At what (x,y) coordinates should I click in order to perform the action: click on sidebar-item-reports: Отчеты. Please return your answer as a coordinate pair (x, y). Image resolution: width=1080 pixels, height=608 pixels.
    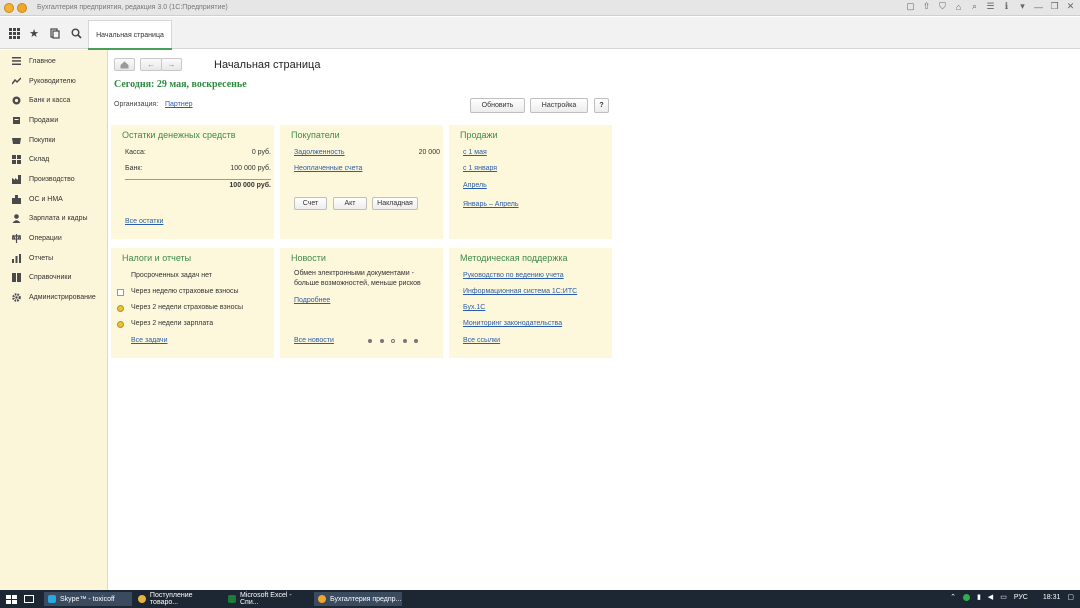
    Looking at the image, I should click on (54, 258).